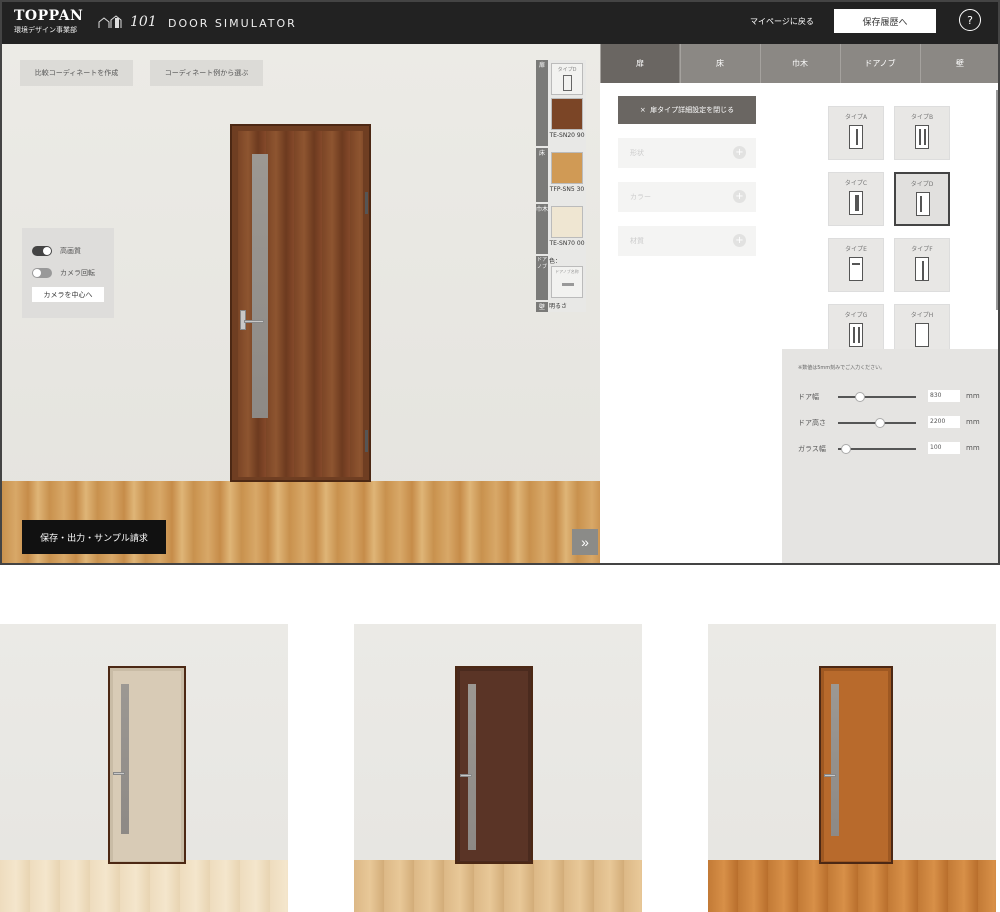 Image resolution: width=1000 pixels, height=912 pixels. What do you see at coordinates (687, 197) in the screenshot?
I see `accordion-color: カラー +` at bounding box center [687, 197].